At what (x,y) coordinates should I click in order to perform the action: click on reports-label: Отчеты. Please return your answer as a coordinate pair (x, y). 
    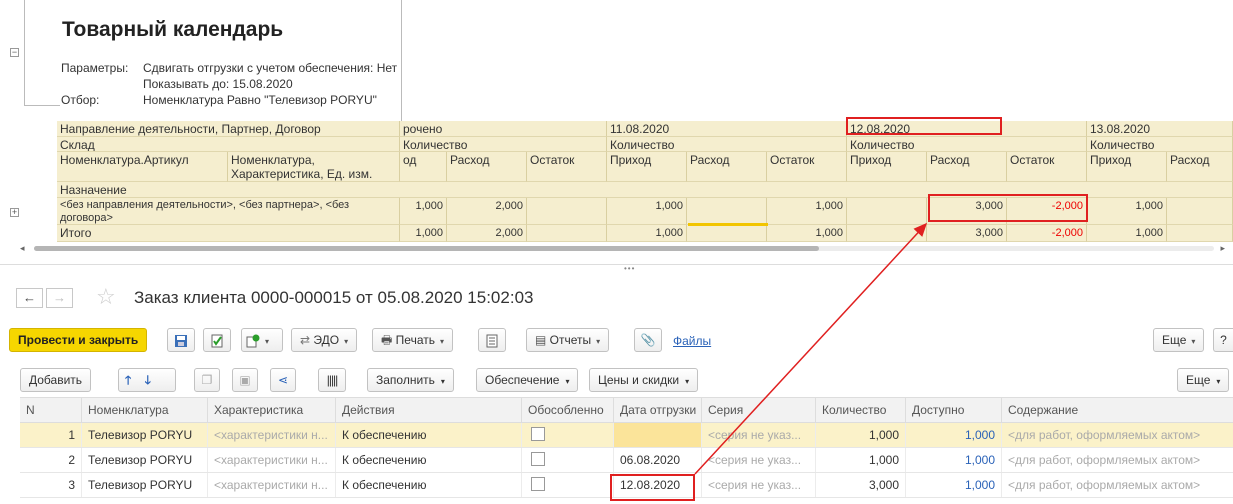
    Looking at the image, I should click on (570, 340).